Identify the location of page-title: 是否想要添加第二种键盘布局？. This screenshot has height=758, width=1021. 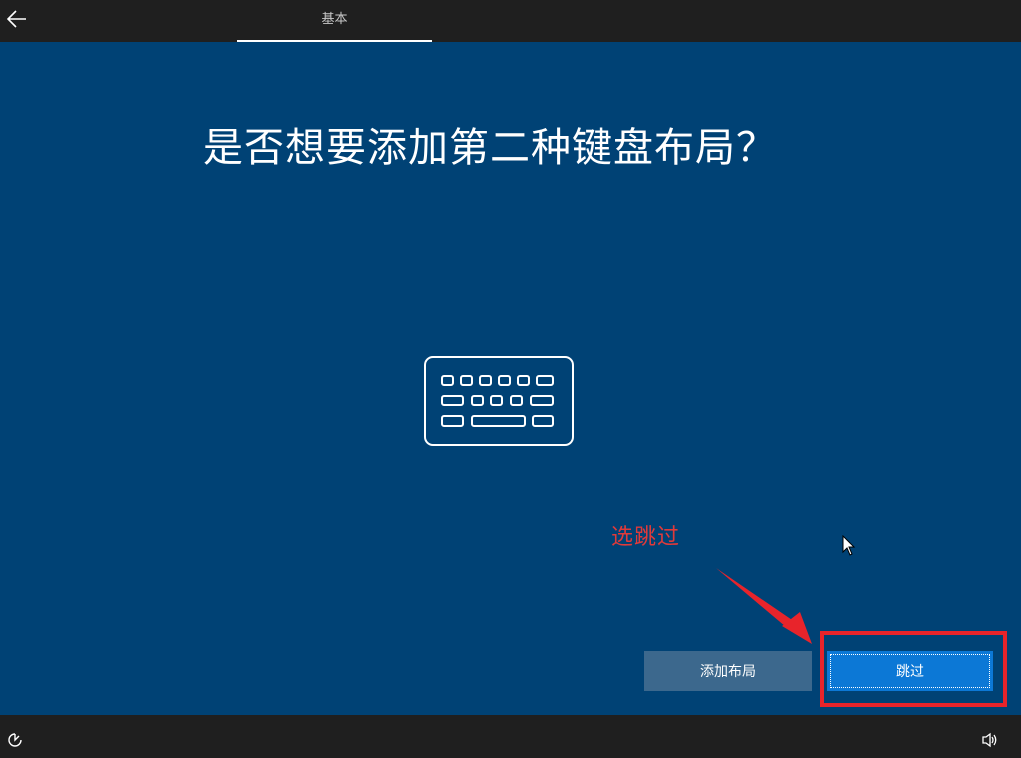
(490, 148).